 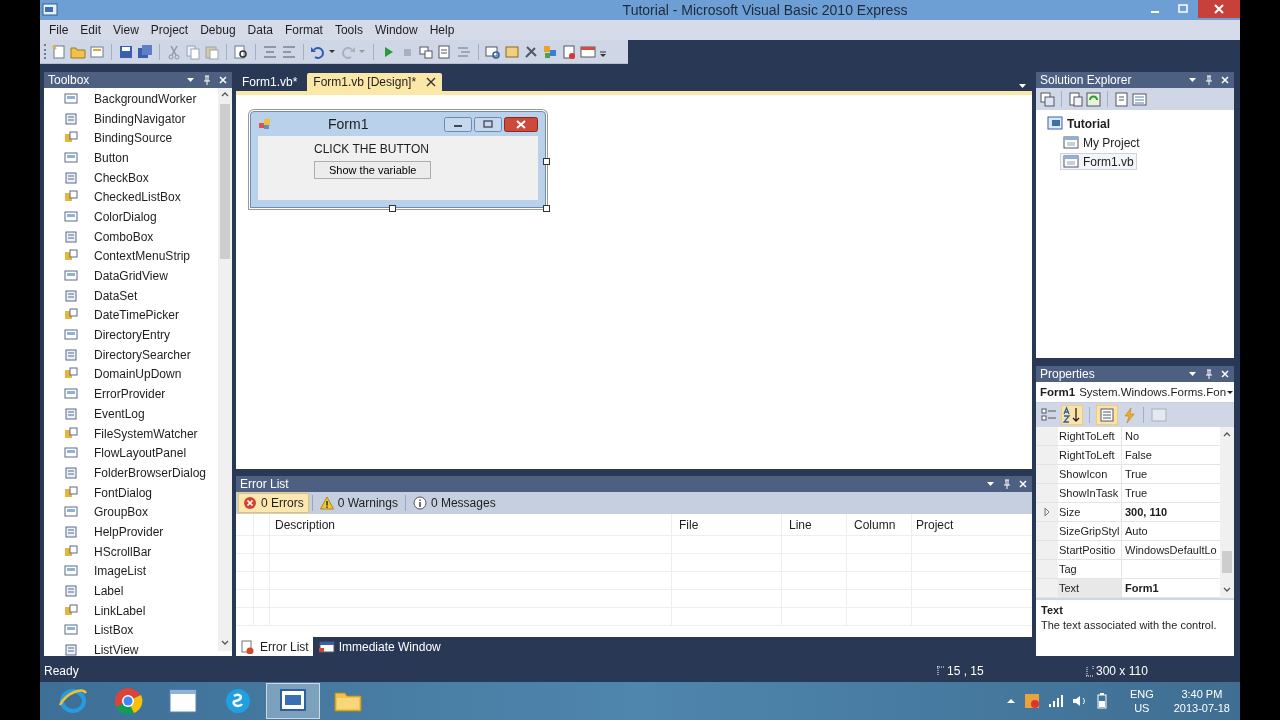 I want to click on filter-button: 0 Messages, so click(x=454, y=503).